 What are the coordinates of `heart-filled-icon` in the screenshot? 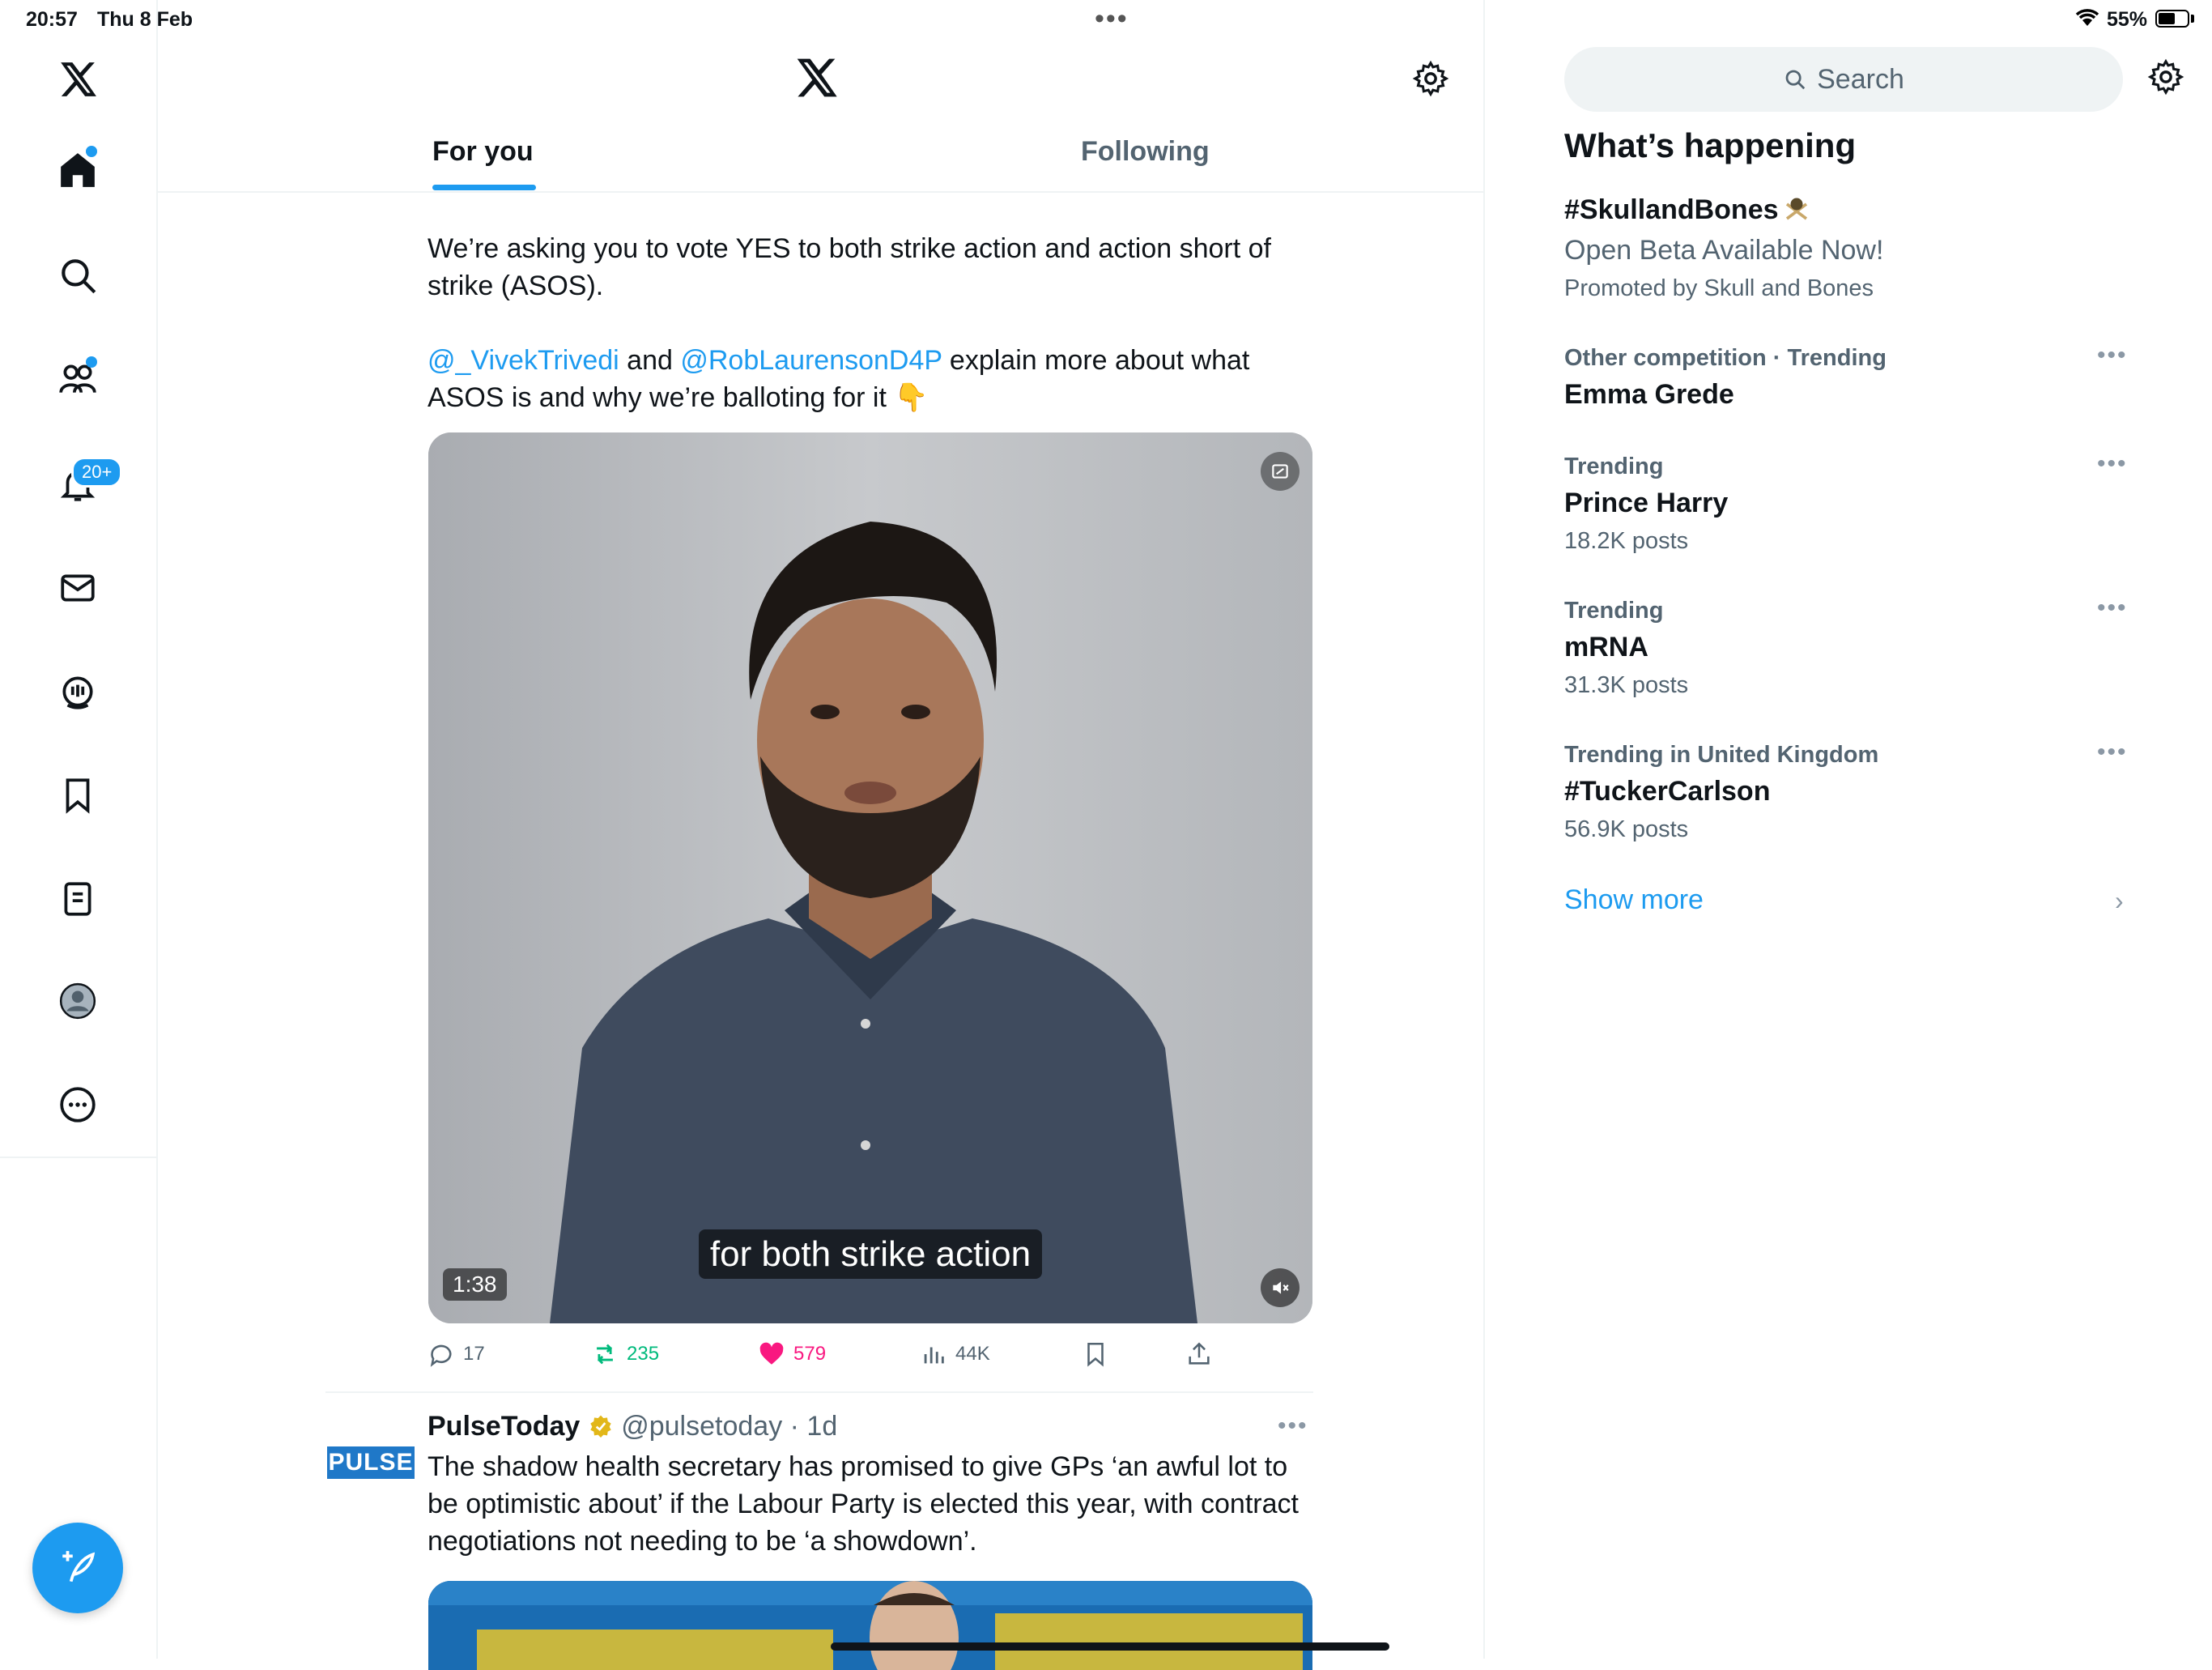 It's located at (772, 1353).